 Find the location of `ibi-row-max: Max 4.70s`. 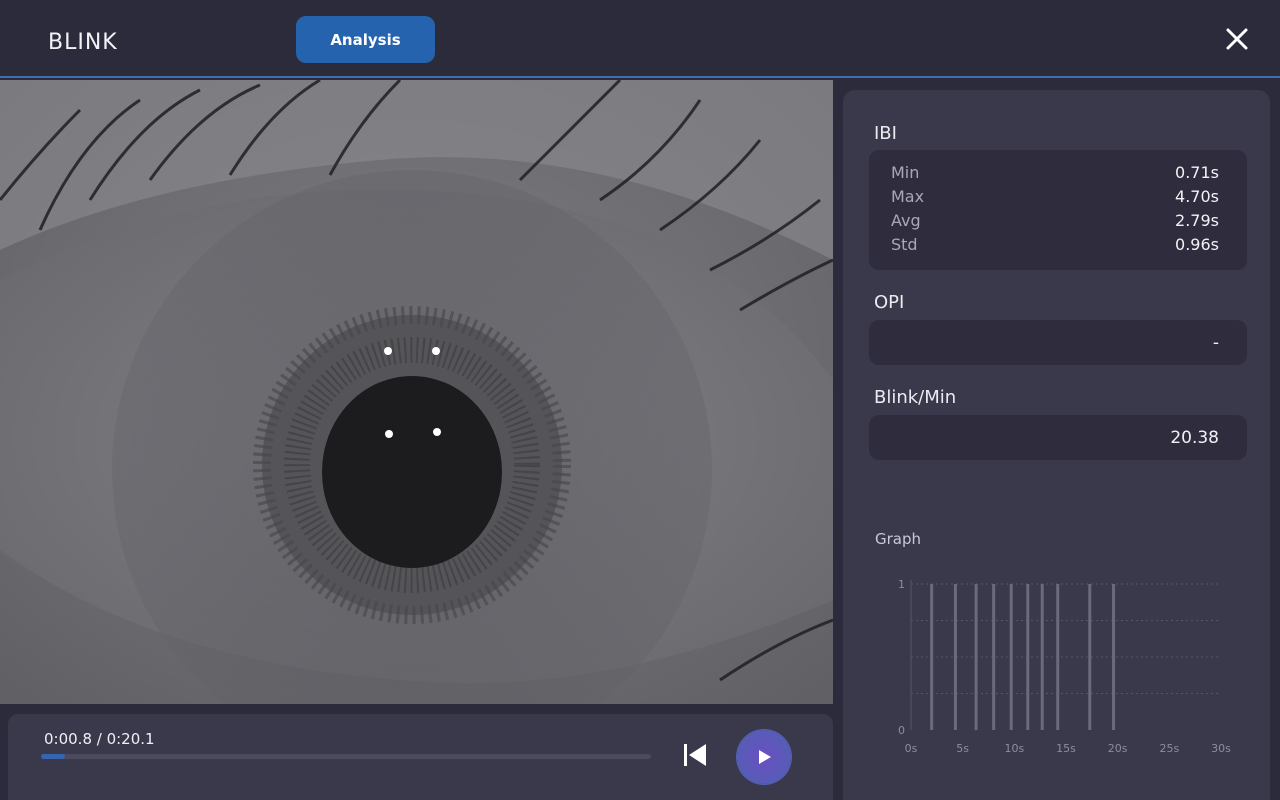

ibi-row-max: Max 4.70s is located at coordinates (1055, 196).